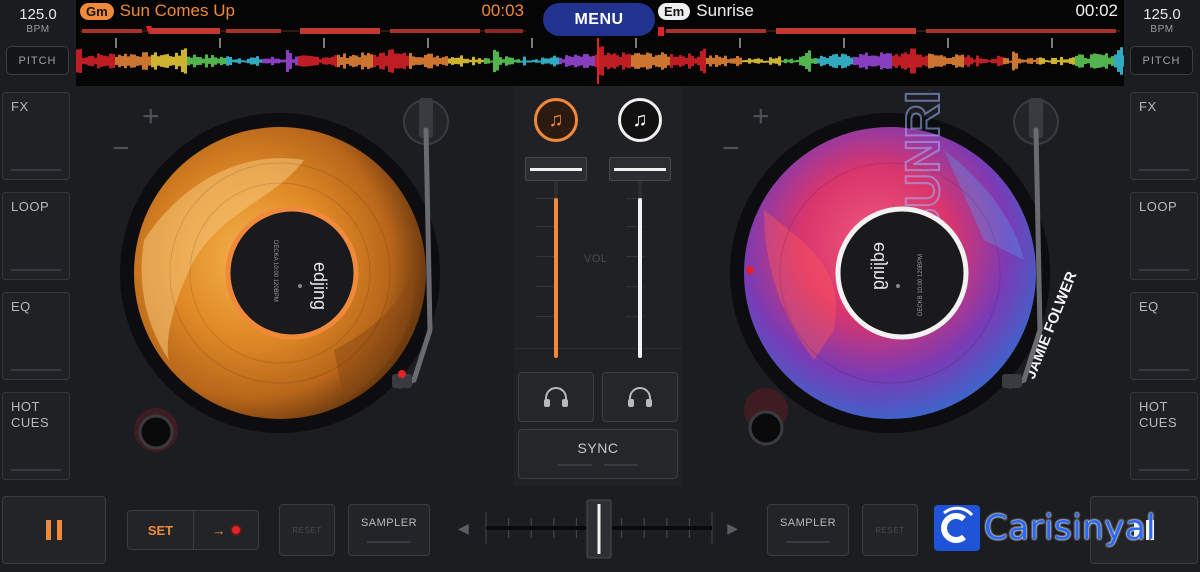  I want to click on left-label-brand: edjing, so click(320, 286).